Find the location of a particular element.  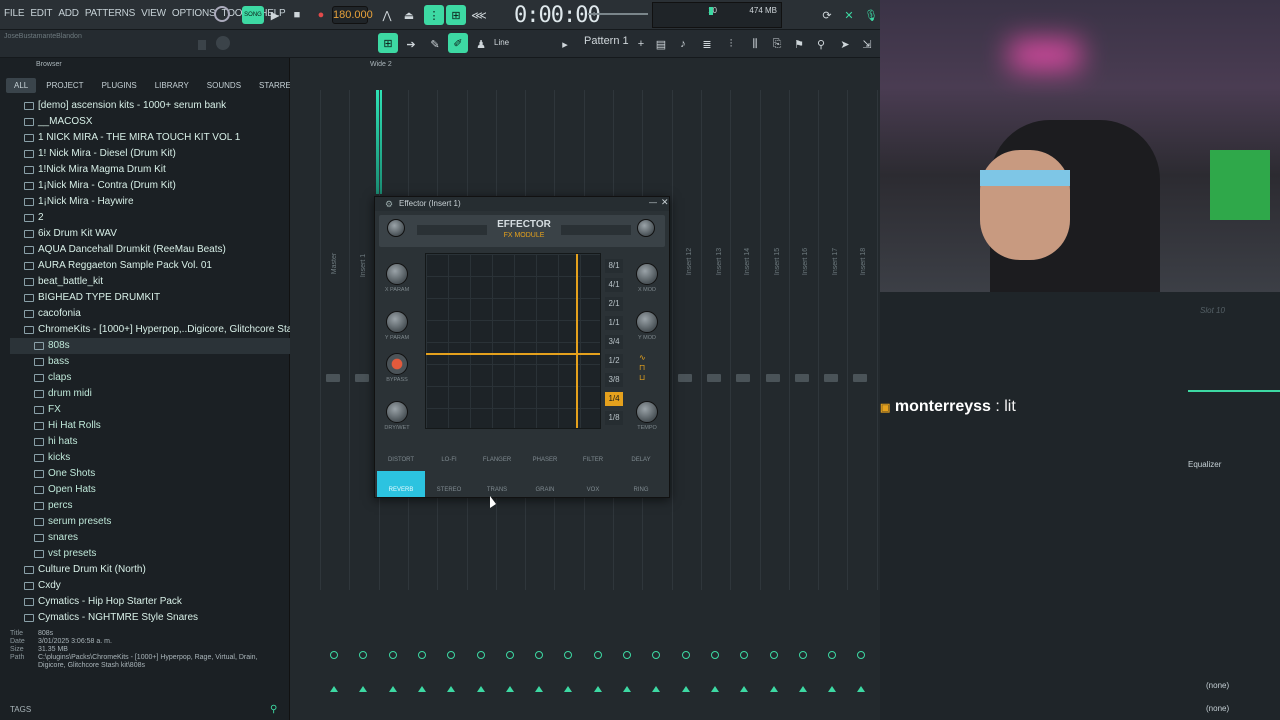

browser-item: One Shots is located at coordinates (150, 474).